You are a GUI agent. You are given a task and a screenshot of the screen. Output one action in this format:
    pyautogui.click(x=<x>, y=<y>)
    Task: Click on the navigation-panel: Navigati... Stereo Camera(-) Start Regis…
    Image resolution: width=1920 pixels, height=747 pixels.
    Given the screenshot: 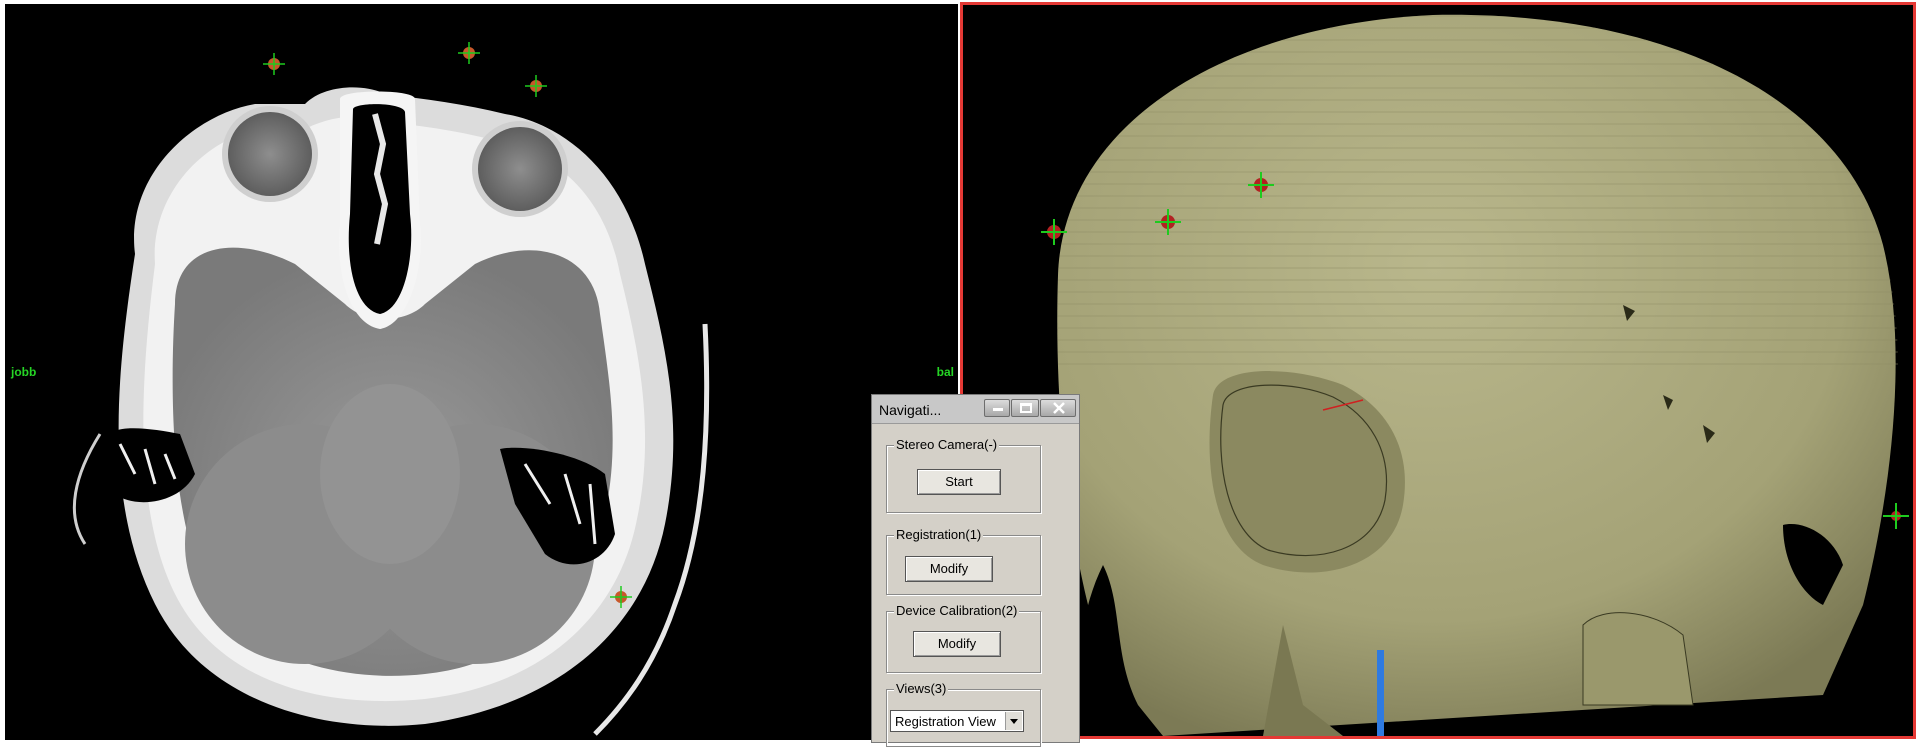 What is the action you would take?
    pyautogui.click(x=975, y=570)
    